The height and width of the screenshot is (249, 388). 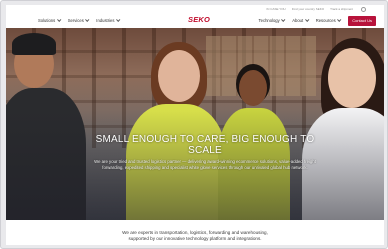 I want to click on nav-item-industries: Industries, so click(x=108, y=20).